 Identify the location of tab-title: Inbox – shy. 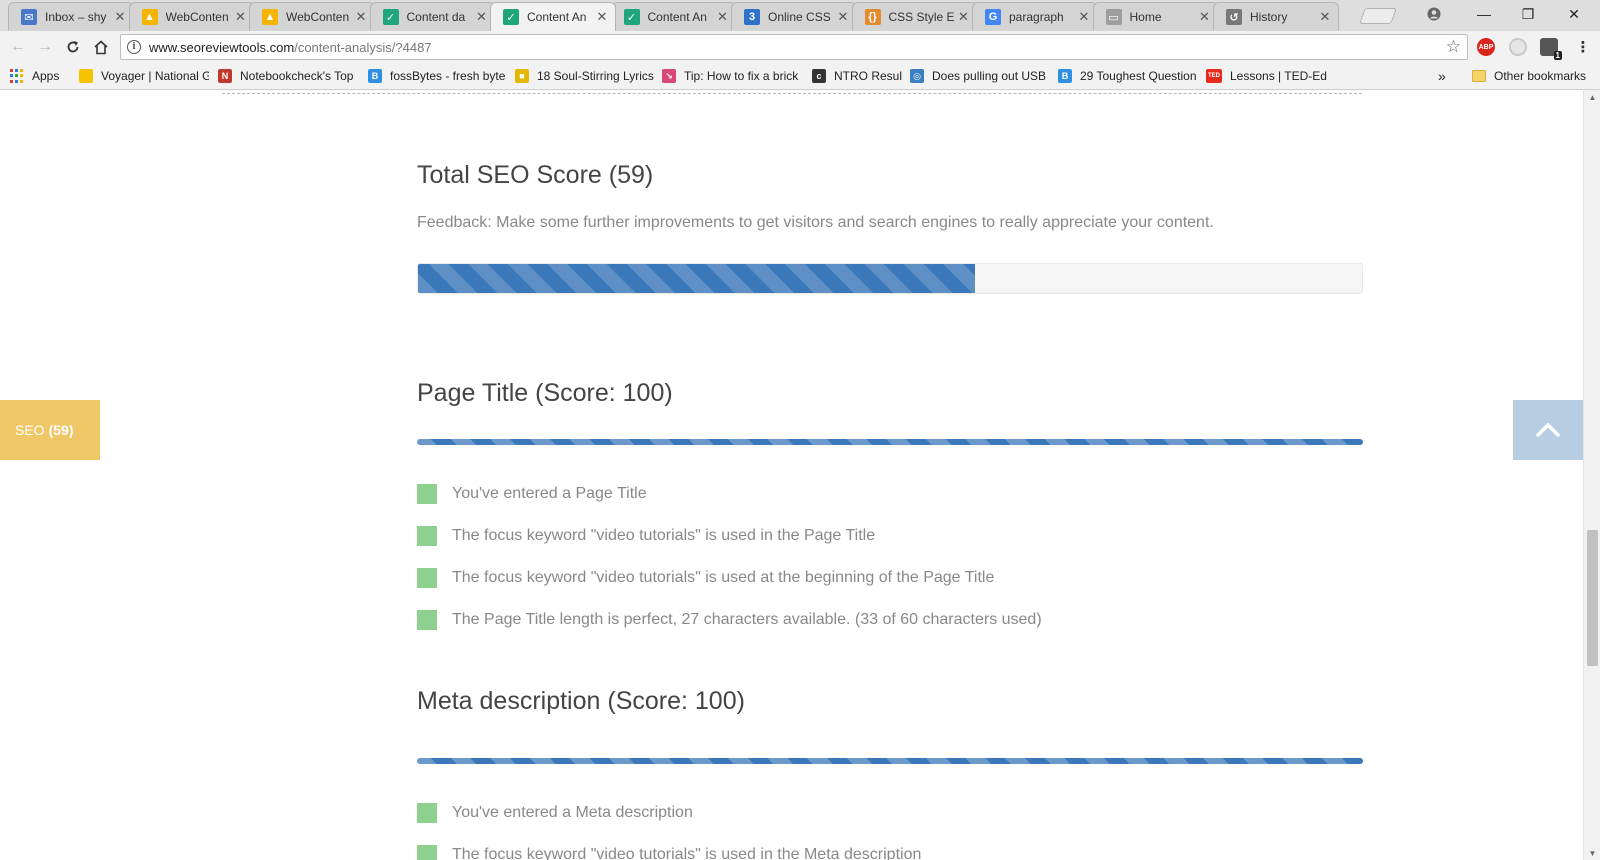
(76, 17).